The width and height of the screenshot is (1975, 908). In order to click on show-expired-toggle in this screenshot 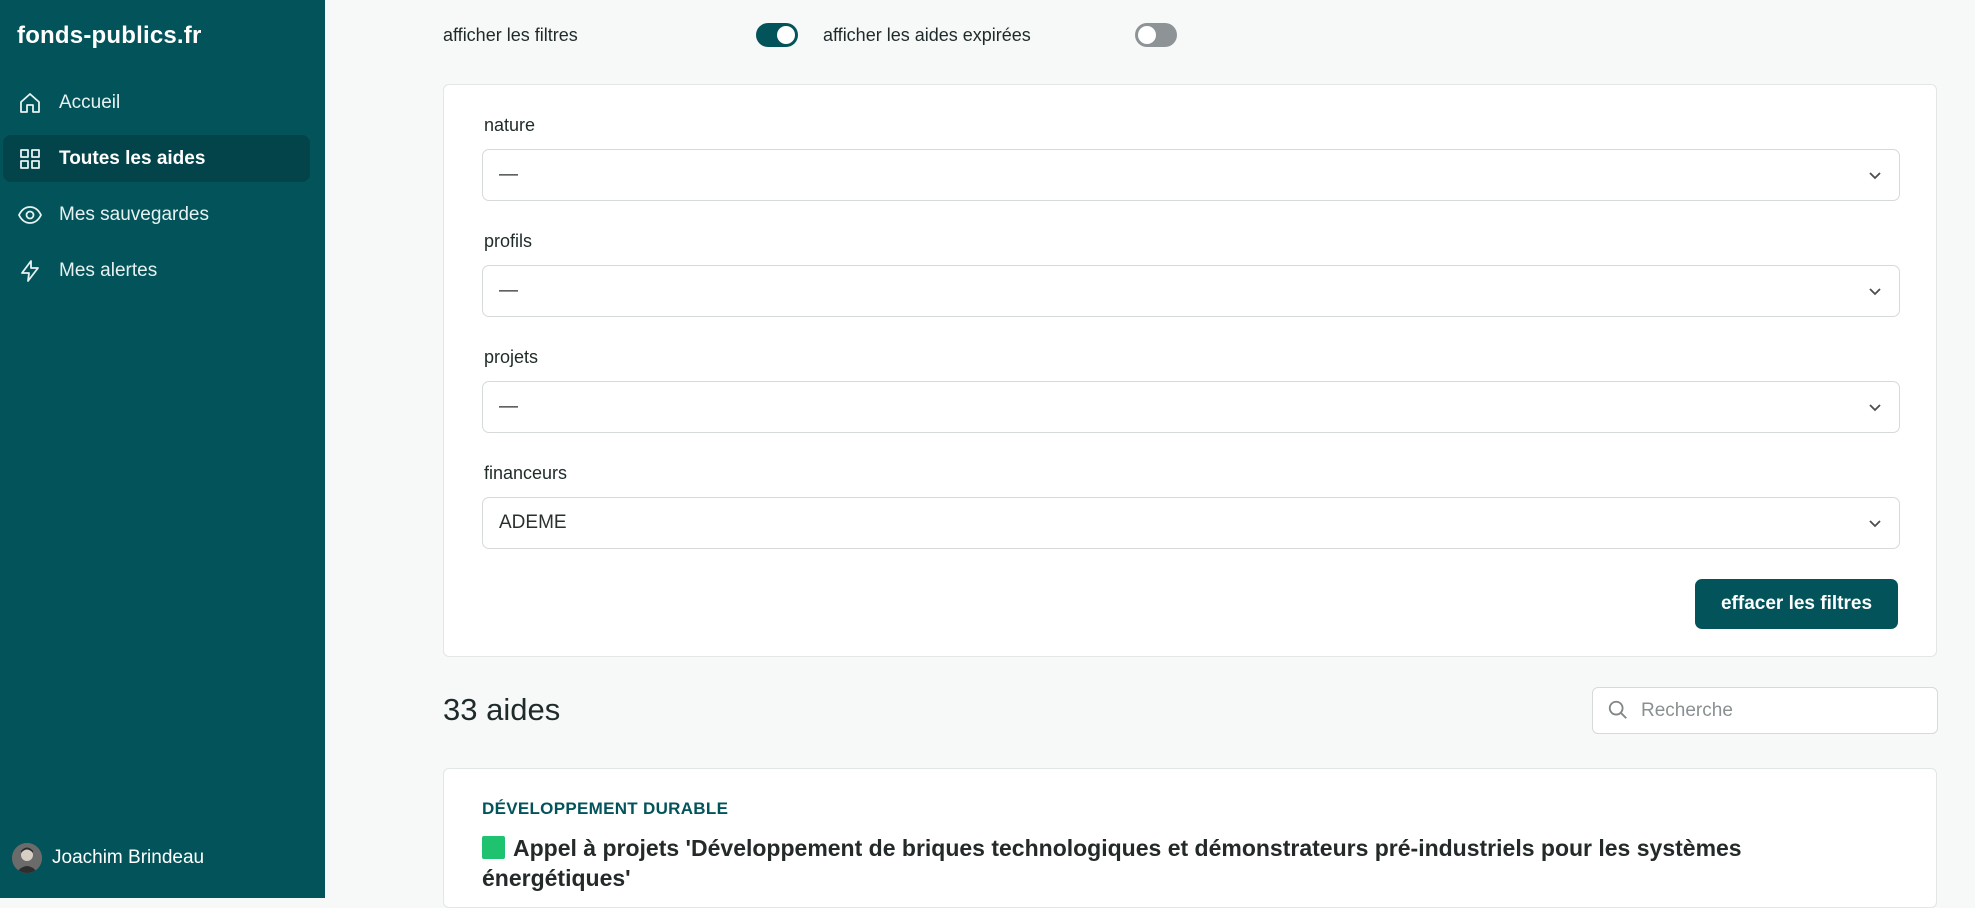, I will do `click(1156, 35)`.